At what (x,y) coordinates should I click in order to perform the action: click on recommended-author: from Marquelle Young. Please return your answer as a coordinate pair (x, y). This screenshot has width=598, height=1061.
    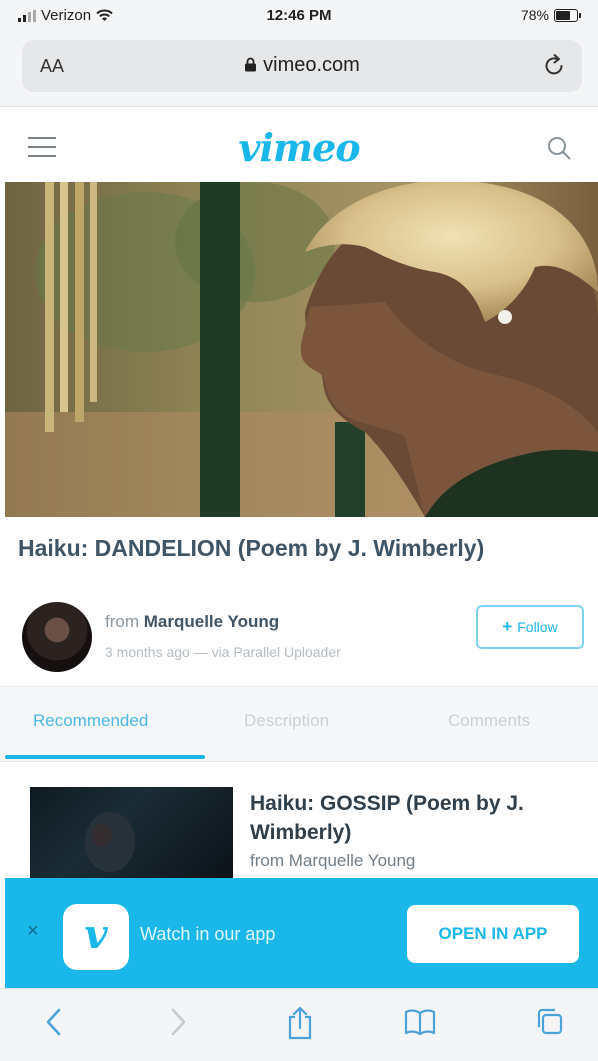
    Looking at the image, I should click on (333, 860).